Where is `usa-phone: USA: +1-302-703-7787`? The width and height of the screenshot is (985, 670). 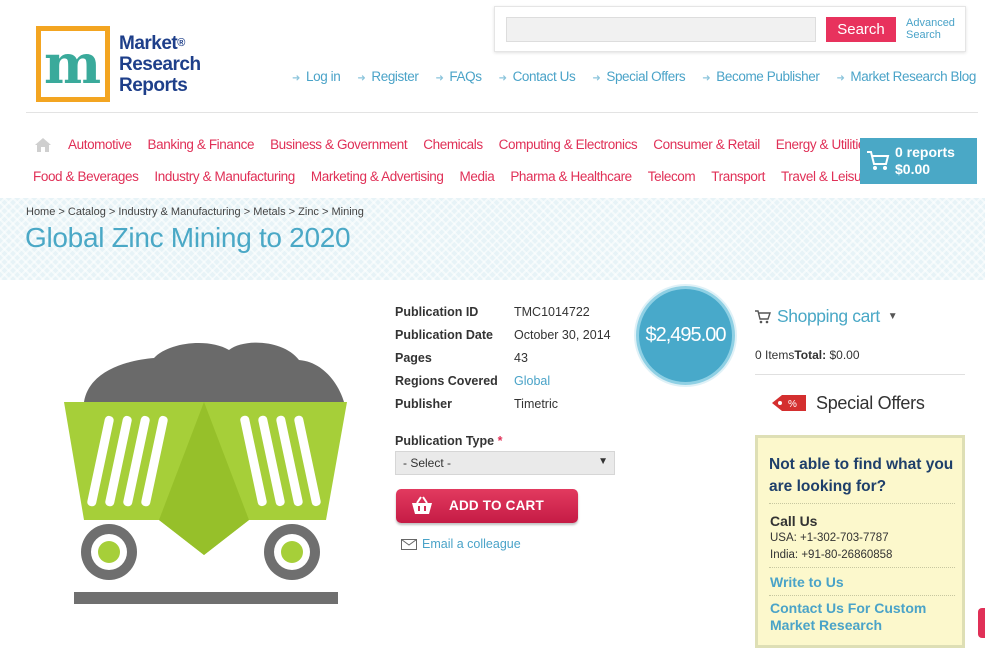 usa-phone: USA: +1-302-703-7787 is located at coordinates (829, 538).